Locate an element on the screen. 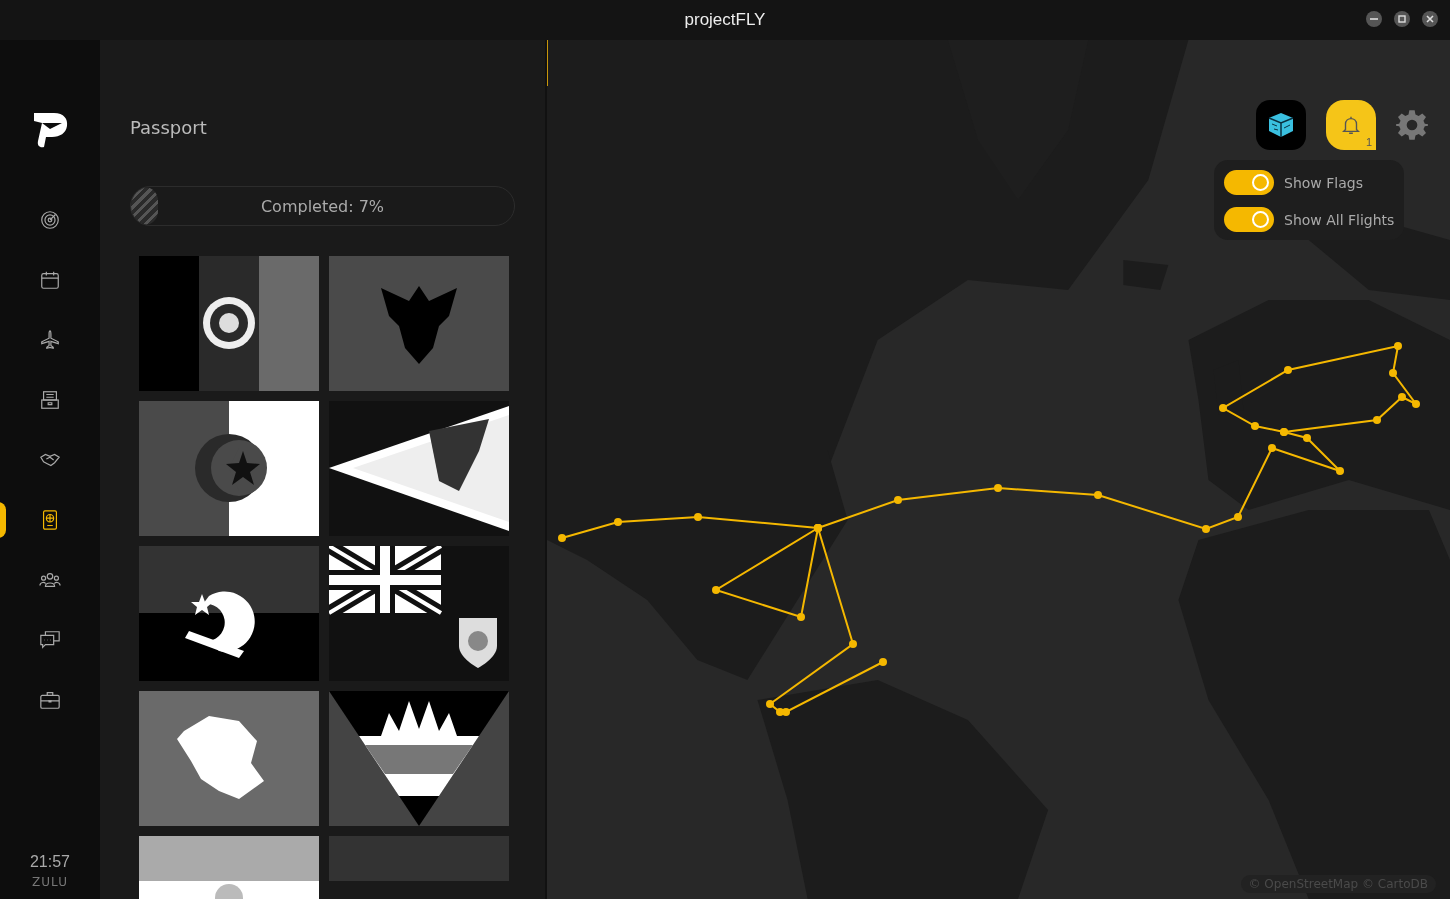 Image resolution: width=1450 pixels, height=899 pixels. window-title: projectFLY is located at coordinates (725, 20).